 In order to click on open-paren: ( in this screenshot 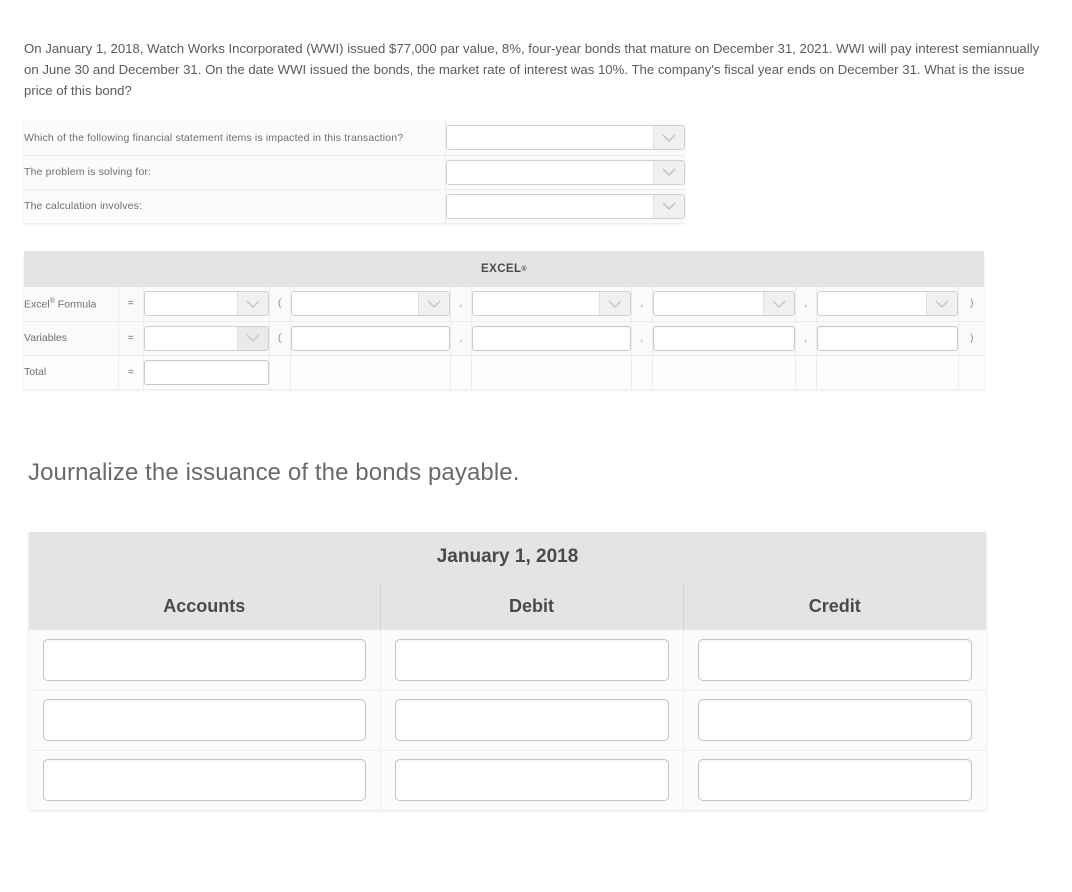, I will do `click(280, 338)`.